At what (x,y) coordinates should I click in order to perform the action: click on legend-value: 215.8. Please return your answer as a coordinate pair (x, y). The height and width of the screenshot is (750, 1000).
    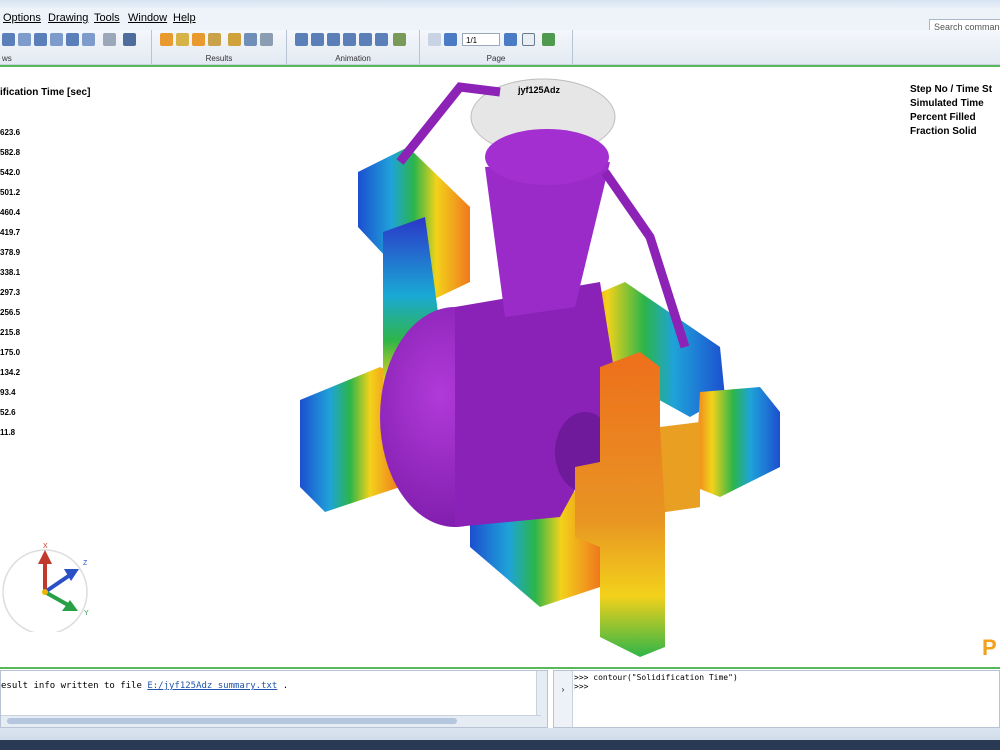
    Looking at the image, I should click on (10, 332).